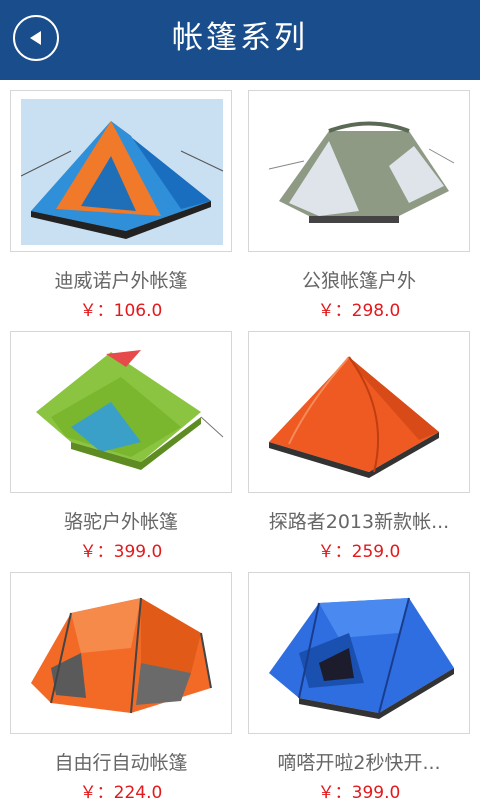 The height and width of the screenshot is (803, 480). What do you see at coordinates (121, 793) in the screenshot?
I see `product-price: ￥：224.0` at bounding box center [121, 793].